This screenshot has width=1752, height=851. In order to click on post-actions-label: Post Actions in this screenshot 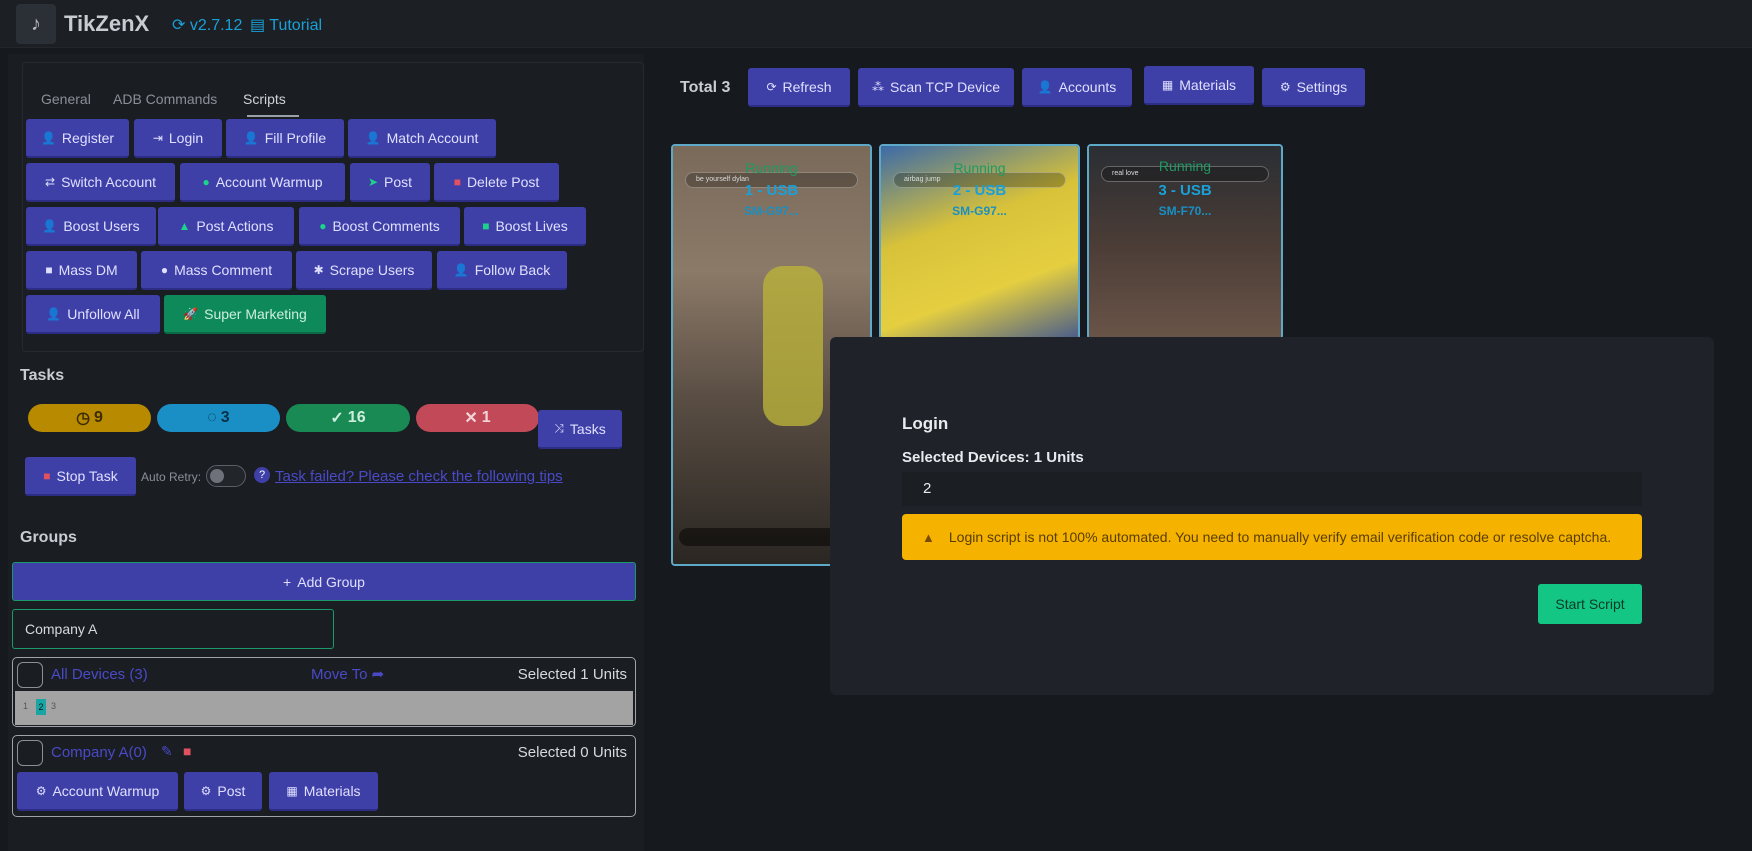, I will do `click(235, 225)`.